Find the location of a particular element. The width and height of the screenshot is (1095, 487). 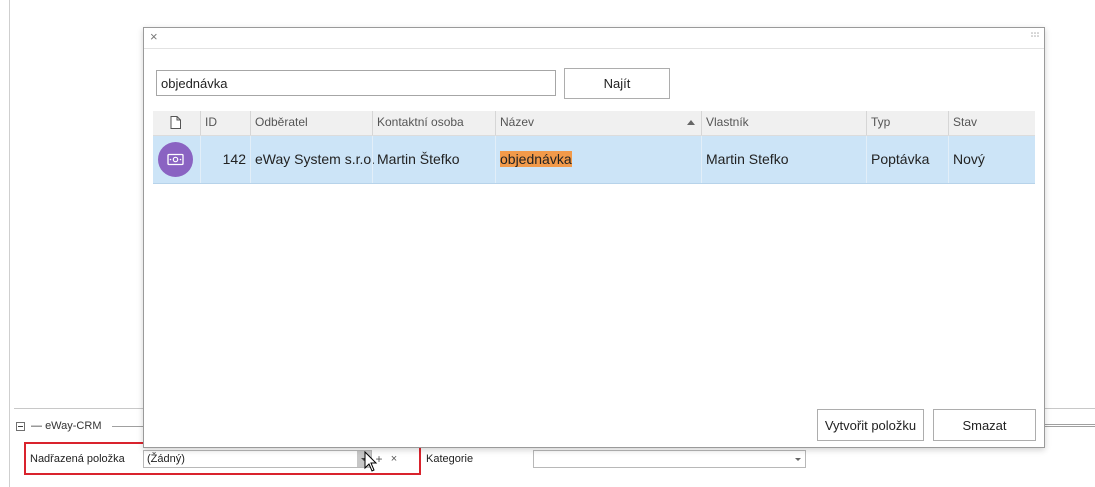

parent-item-label: Nadřazená položka is located at coordinates (77, 459).